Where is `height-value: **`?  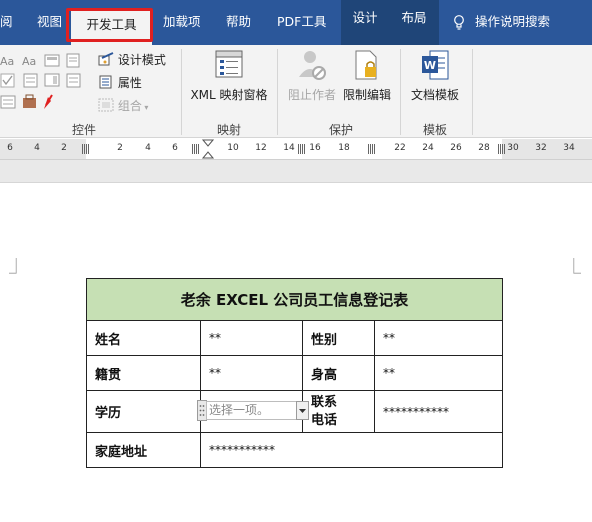 height-value: ** is located at coordinates (438, 373).